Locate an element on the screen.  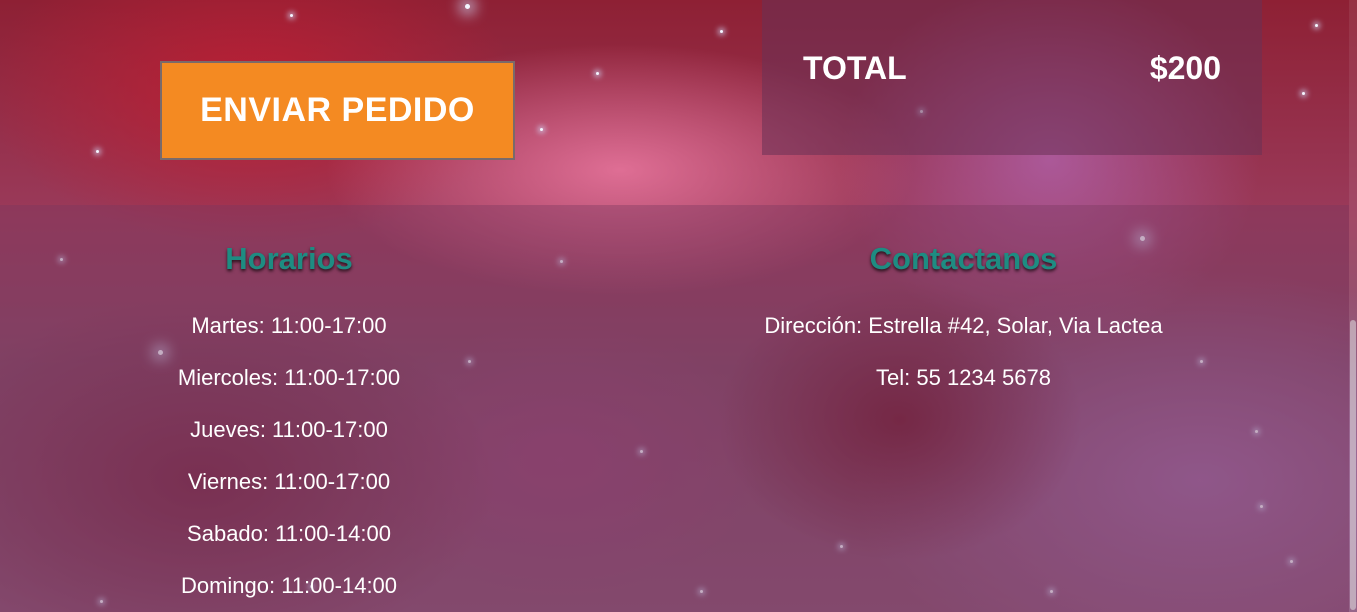
total-amount: $200 is located at coordinates (1185, 68).